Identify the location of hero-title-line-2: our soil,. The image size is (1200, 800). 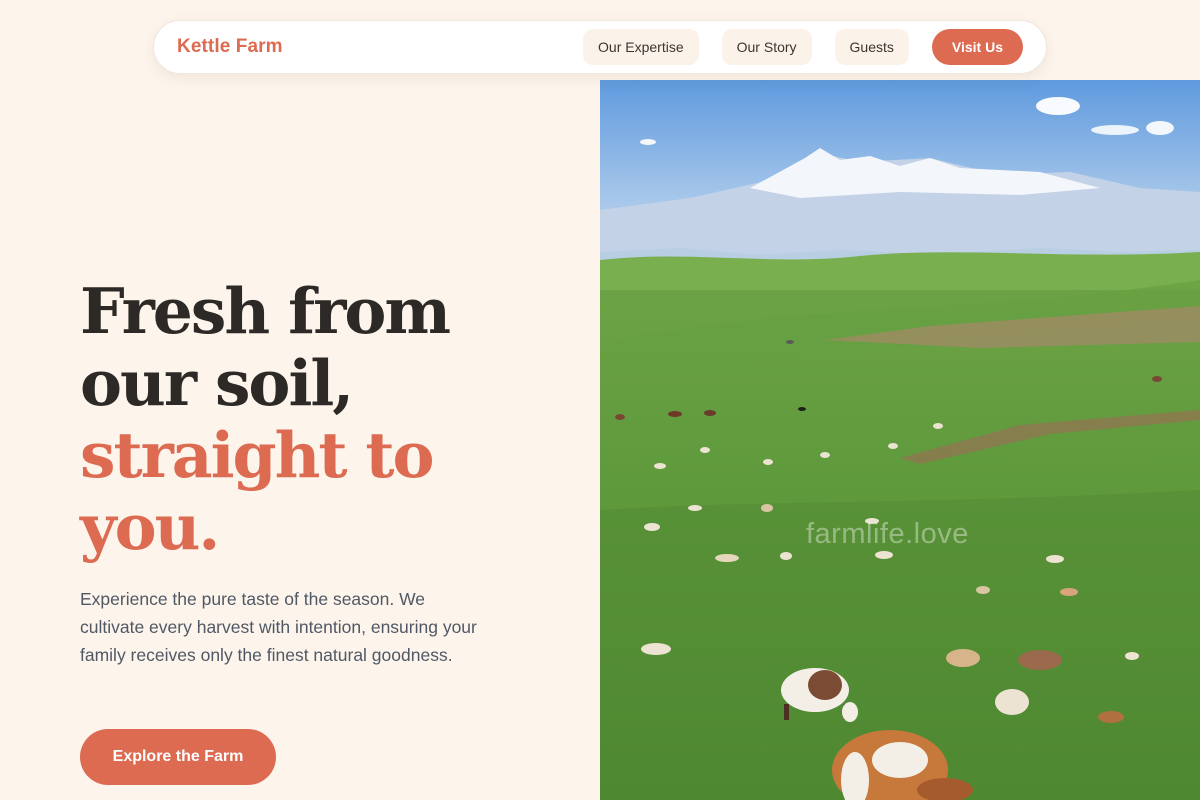
(217, 383).